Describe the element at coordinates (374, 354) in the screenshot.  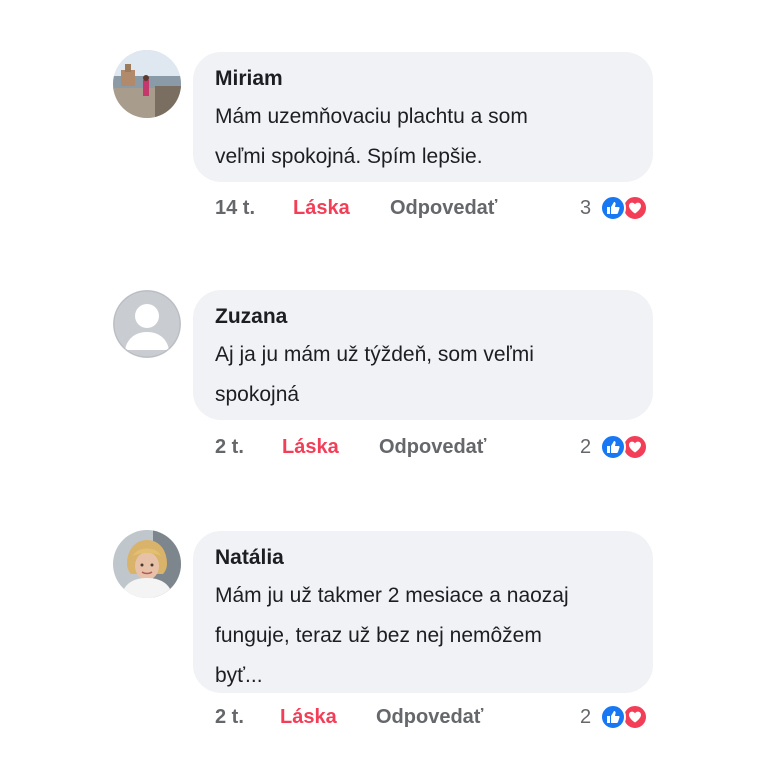
I see `comment-text-line: Aj ja ju mám už týždeň, som veľmi` at that location.